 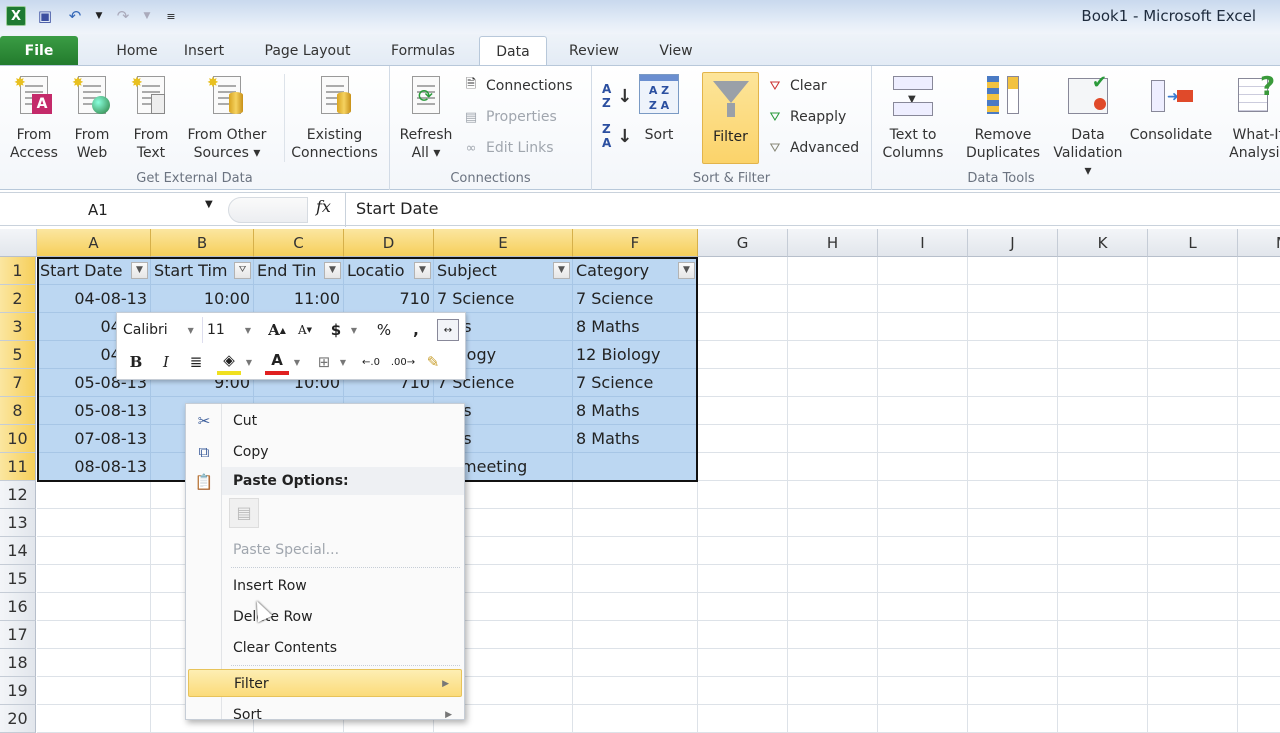 What do you see at coordinates (423, 51) in the screenshot?
I see `tab-formulas: Formulas` at bounding box center [423, 51].